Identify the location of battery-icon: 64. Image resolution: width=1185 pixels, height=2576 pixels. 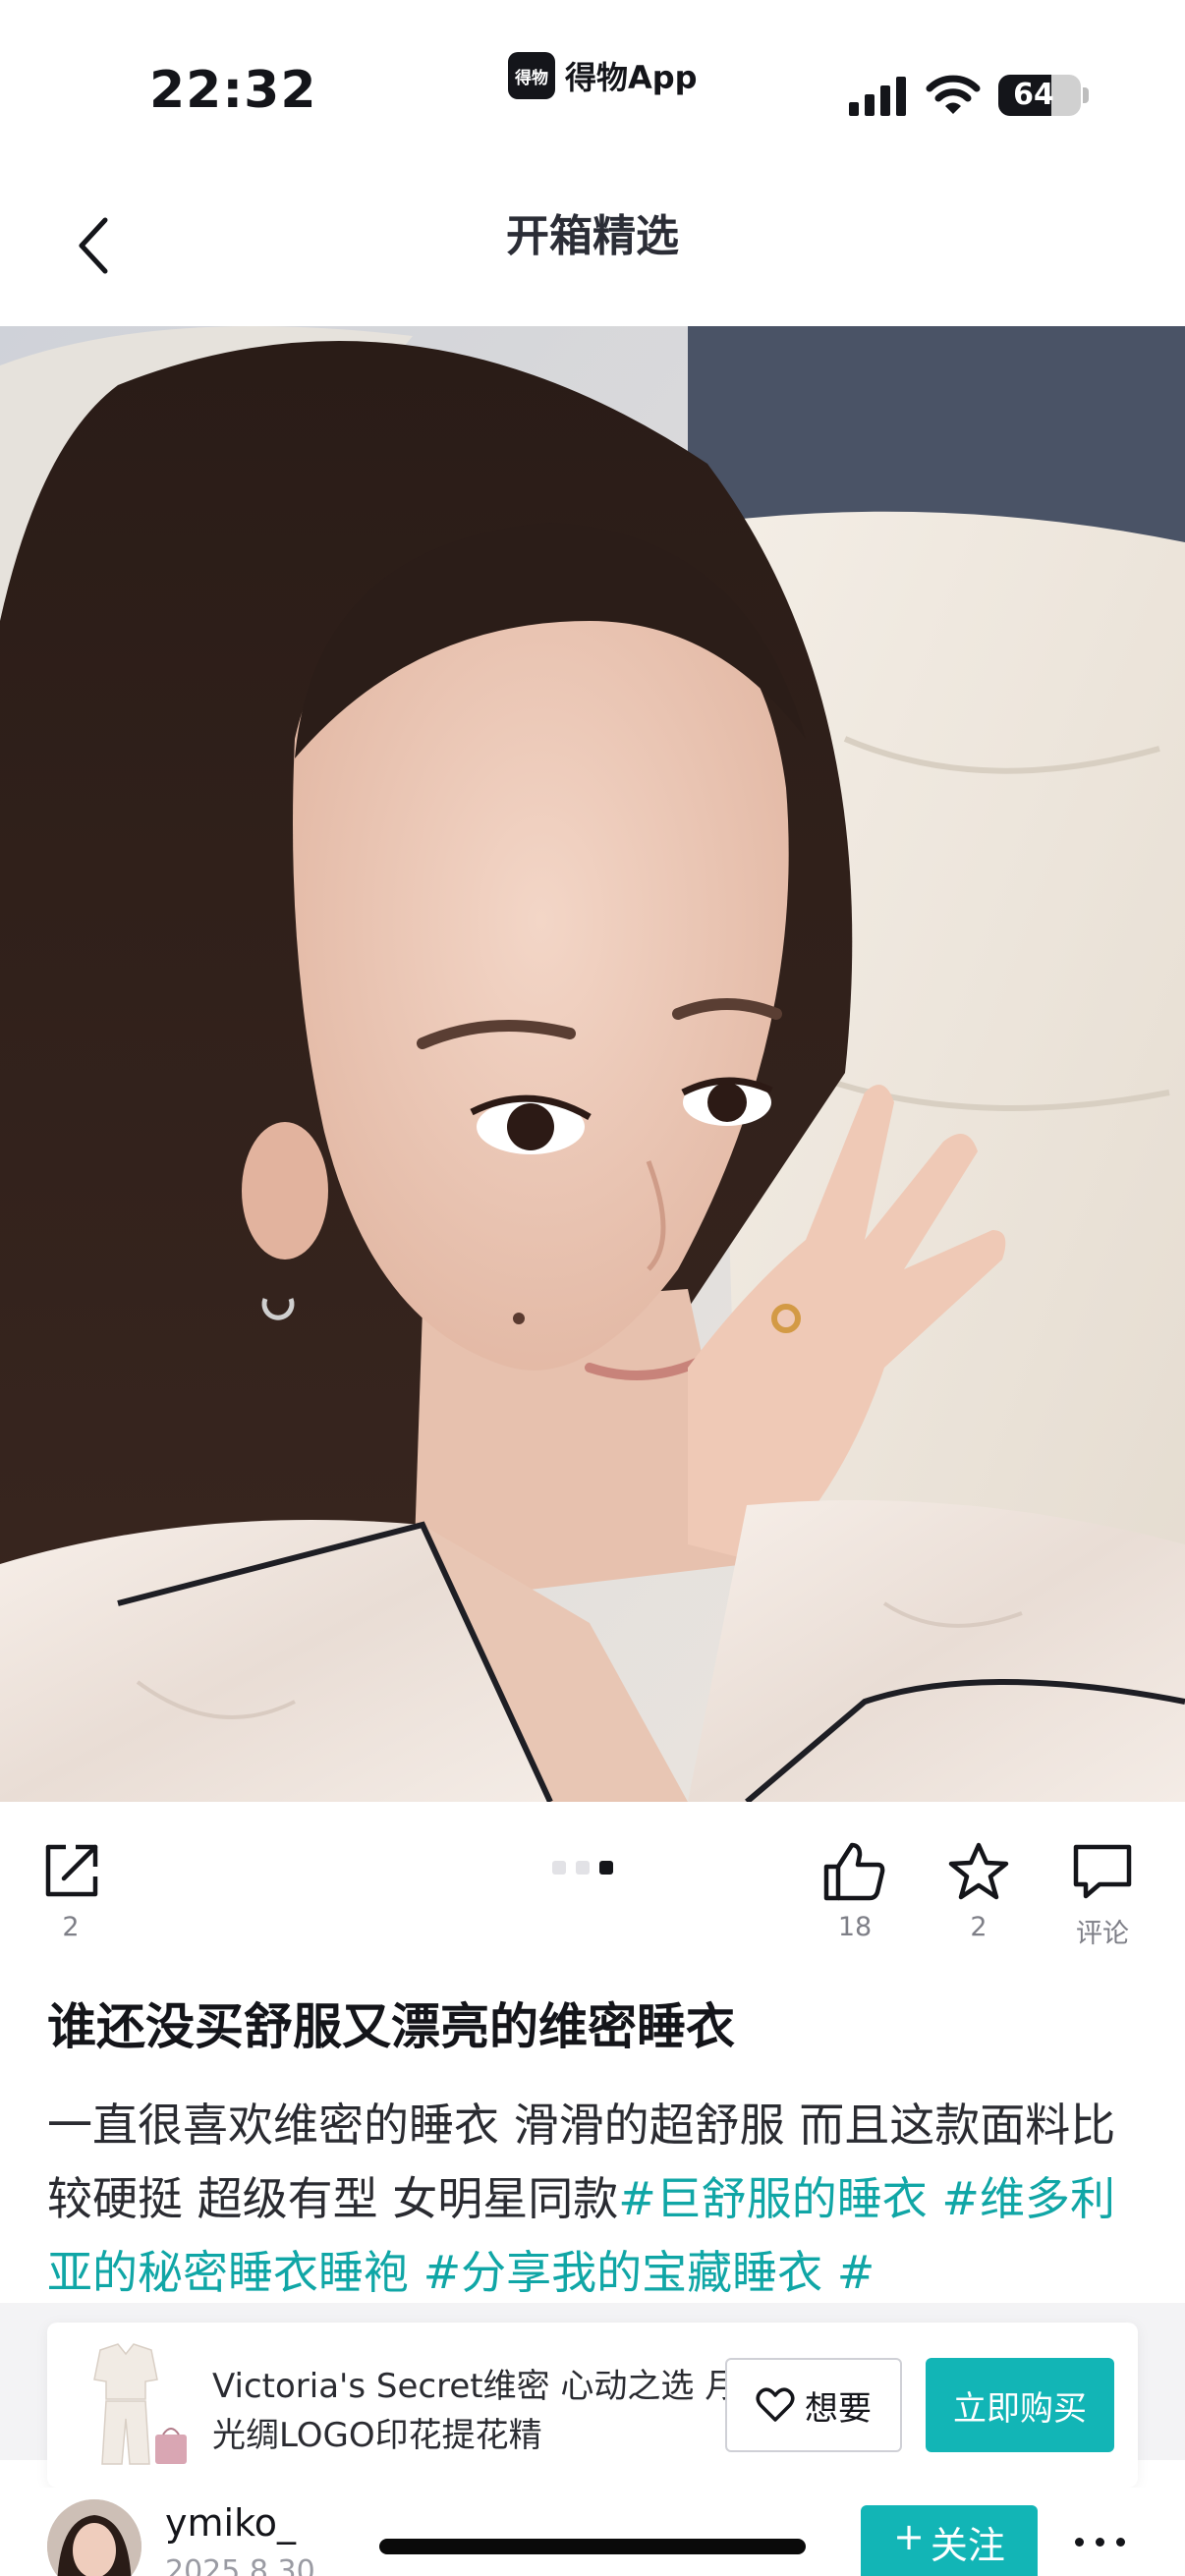
(1040, 95).